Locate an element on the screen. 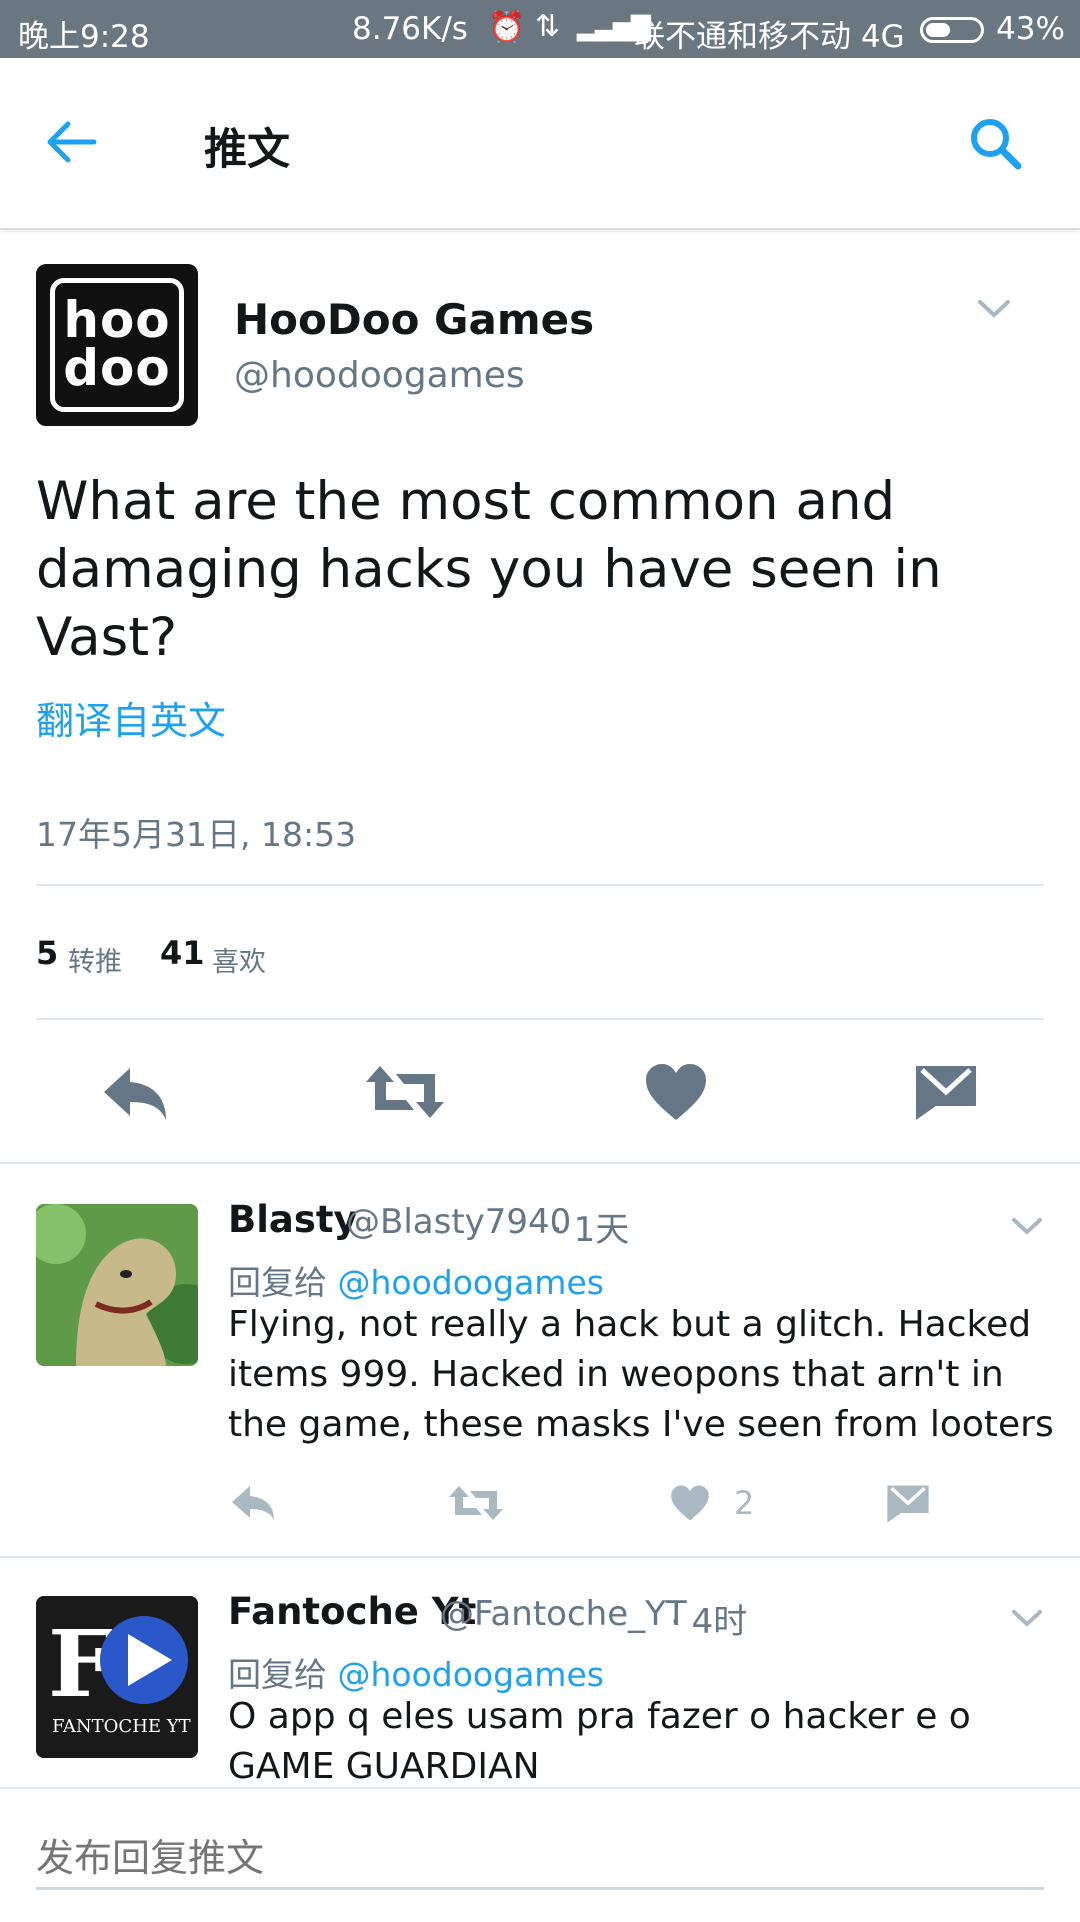 The image size is (1080, 1922). back-arrow-icon is located at coordinates (72, 142).